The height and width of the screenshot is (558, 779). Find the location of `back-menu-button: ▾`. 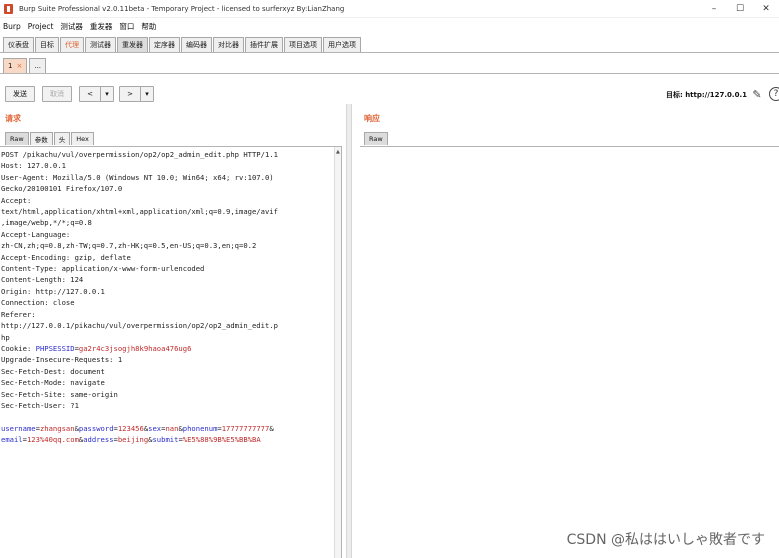

back-menu-button: ▾ is located at coordinates (107, 94).